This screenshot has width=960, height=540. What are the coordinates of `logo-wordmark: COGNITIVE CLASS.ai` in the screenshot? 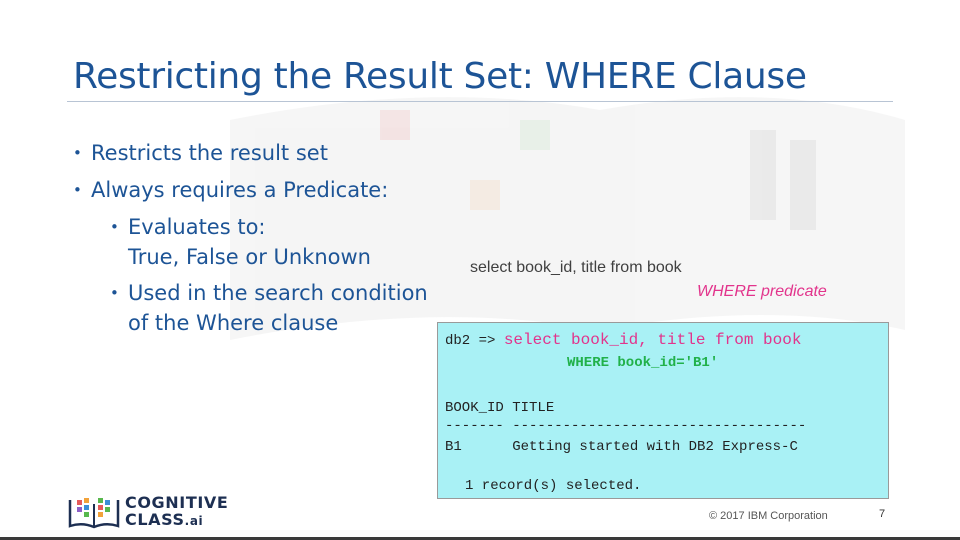 It's located at (176, 512).